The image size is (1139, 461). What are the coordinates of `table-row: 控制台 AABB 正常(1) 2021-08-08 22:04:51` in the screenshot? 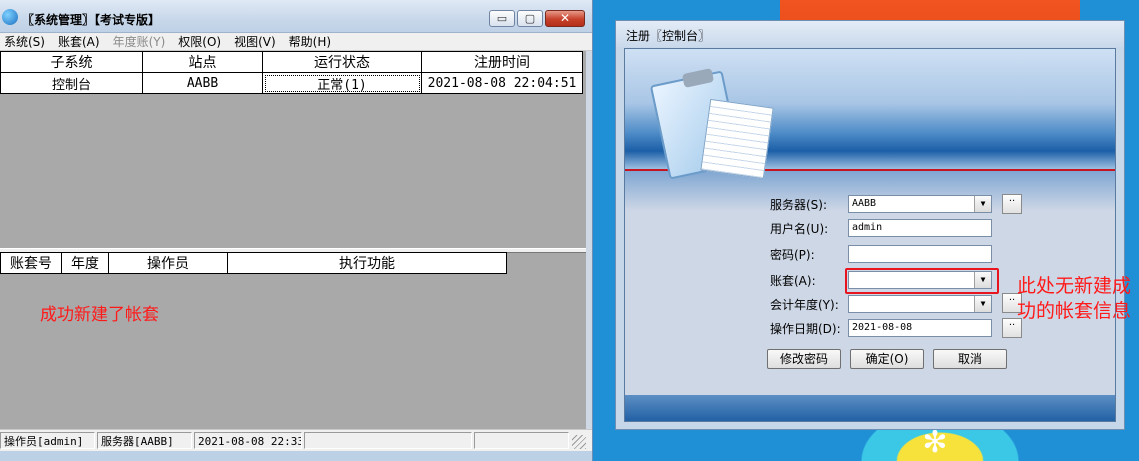 It's located at (291, 83).